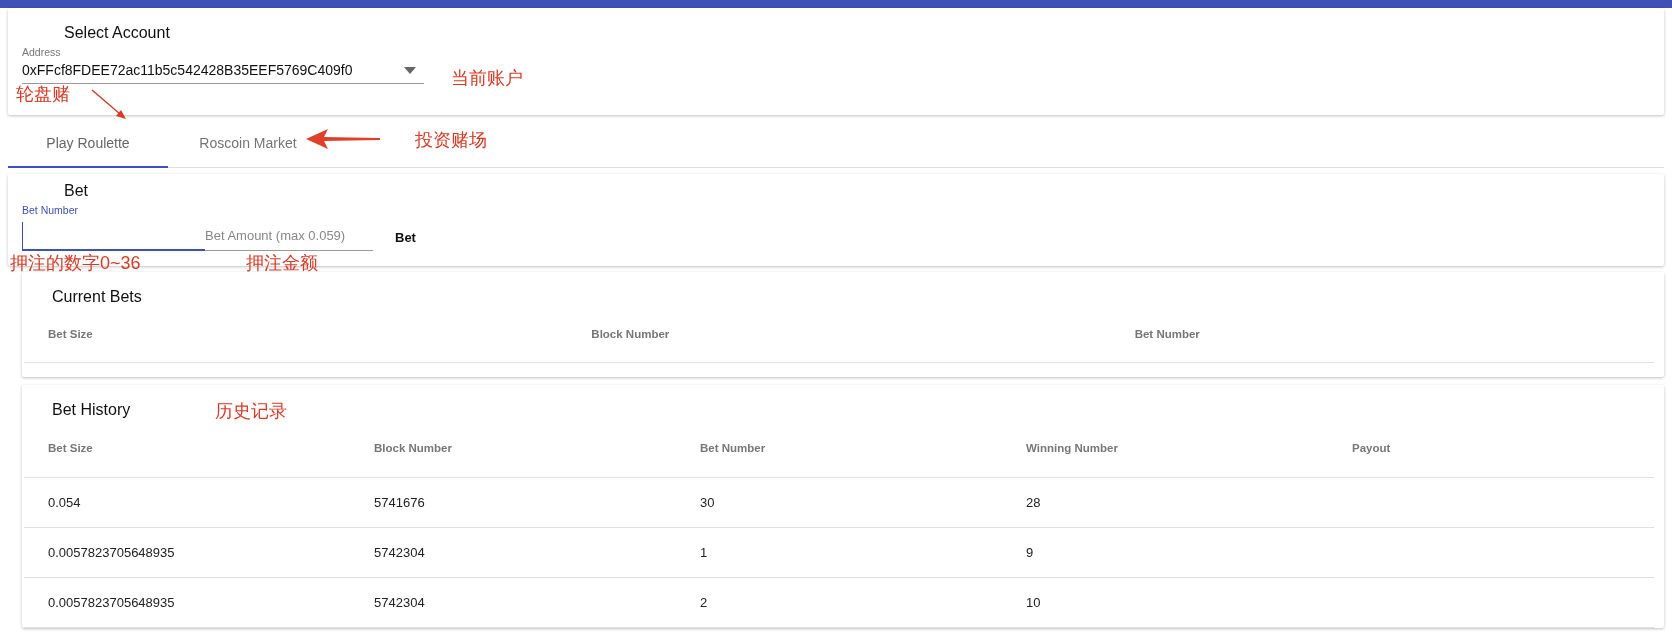  Describe the element at coordinates (117, 33) in the screenshot. I see `card-title: Select Account` at that location.